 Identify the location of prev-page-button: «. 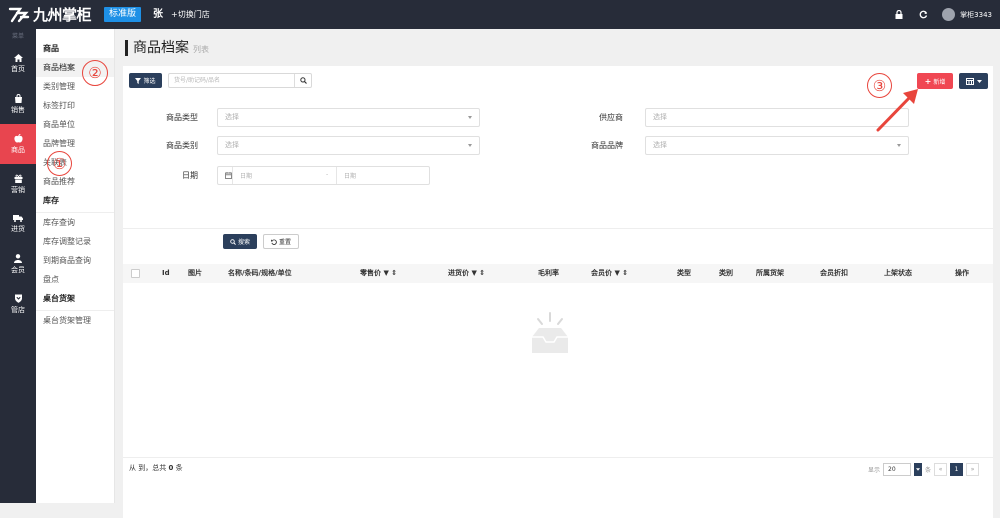
(941, 469).